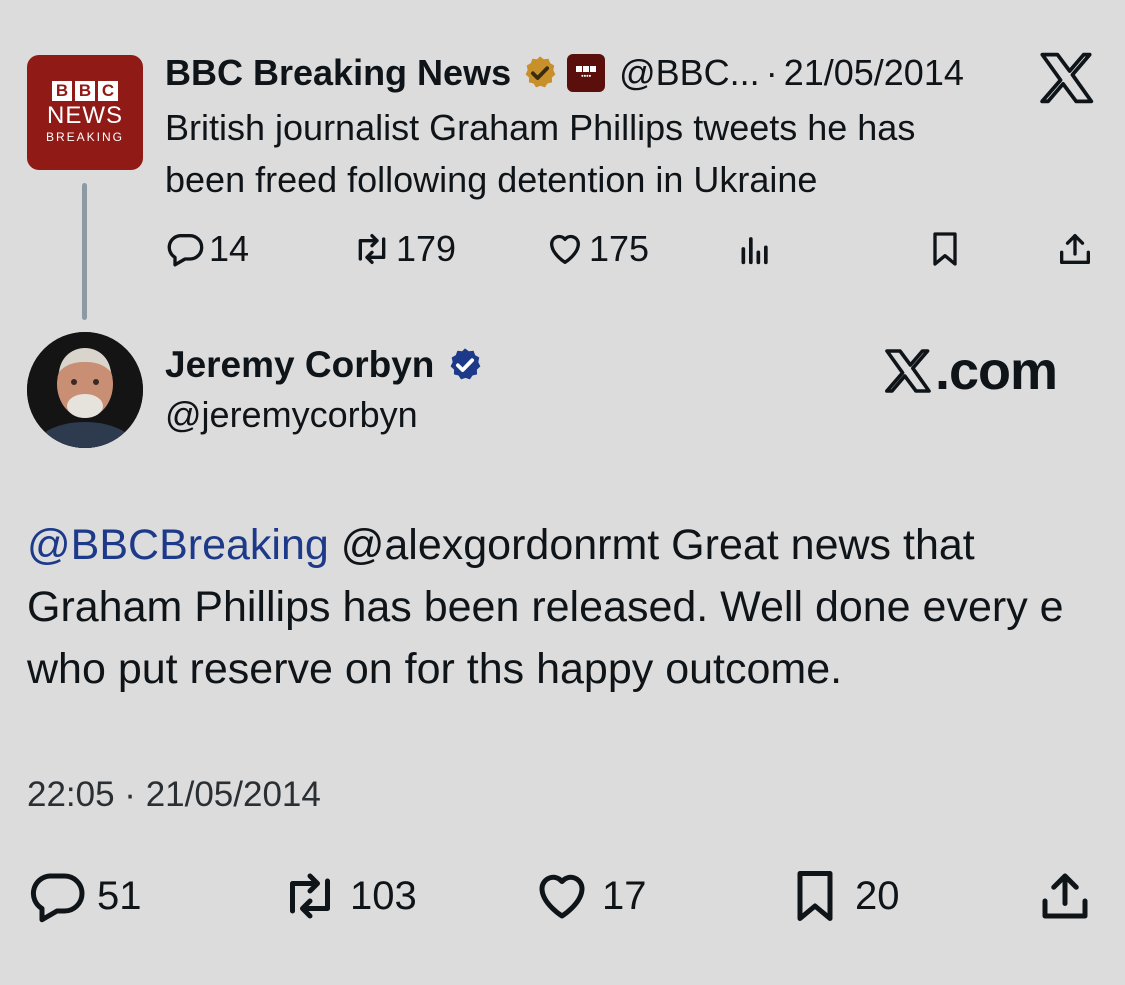 The image size is (1125, 985). What do you see at coordinates (299, 365) in the screenshot?
I see `author-name: Jeremy Corbyn` at bounding box center [299, 365].